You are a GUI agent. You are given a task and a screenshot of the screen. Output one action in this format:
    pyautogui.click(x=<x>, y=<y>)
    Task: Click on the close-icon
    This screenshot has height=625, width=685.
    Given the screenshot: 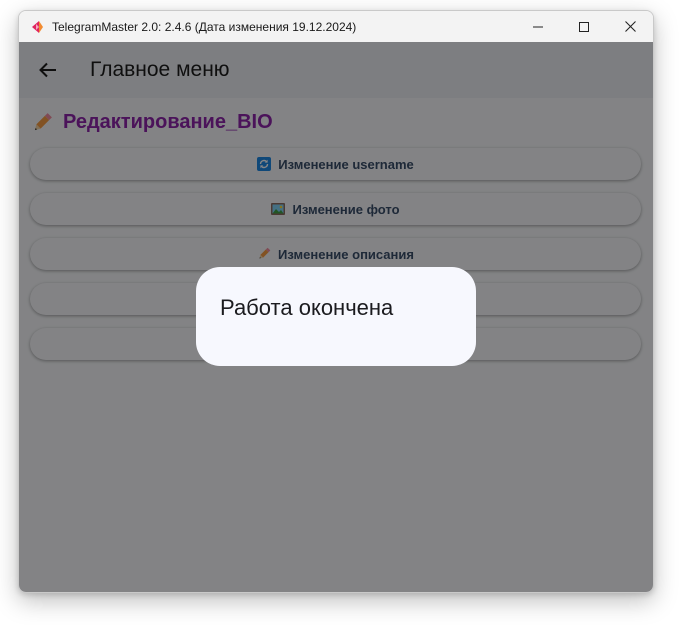 What is the action you would take?
    pyautogui.click(x=630, y=26)
    